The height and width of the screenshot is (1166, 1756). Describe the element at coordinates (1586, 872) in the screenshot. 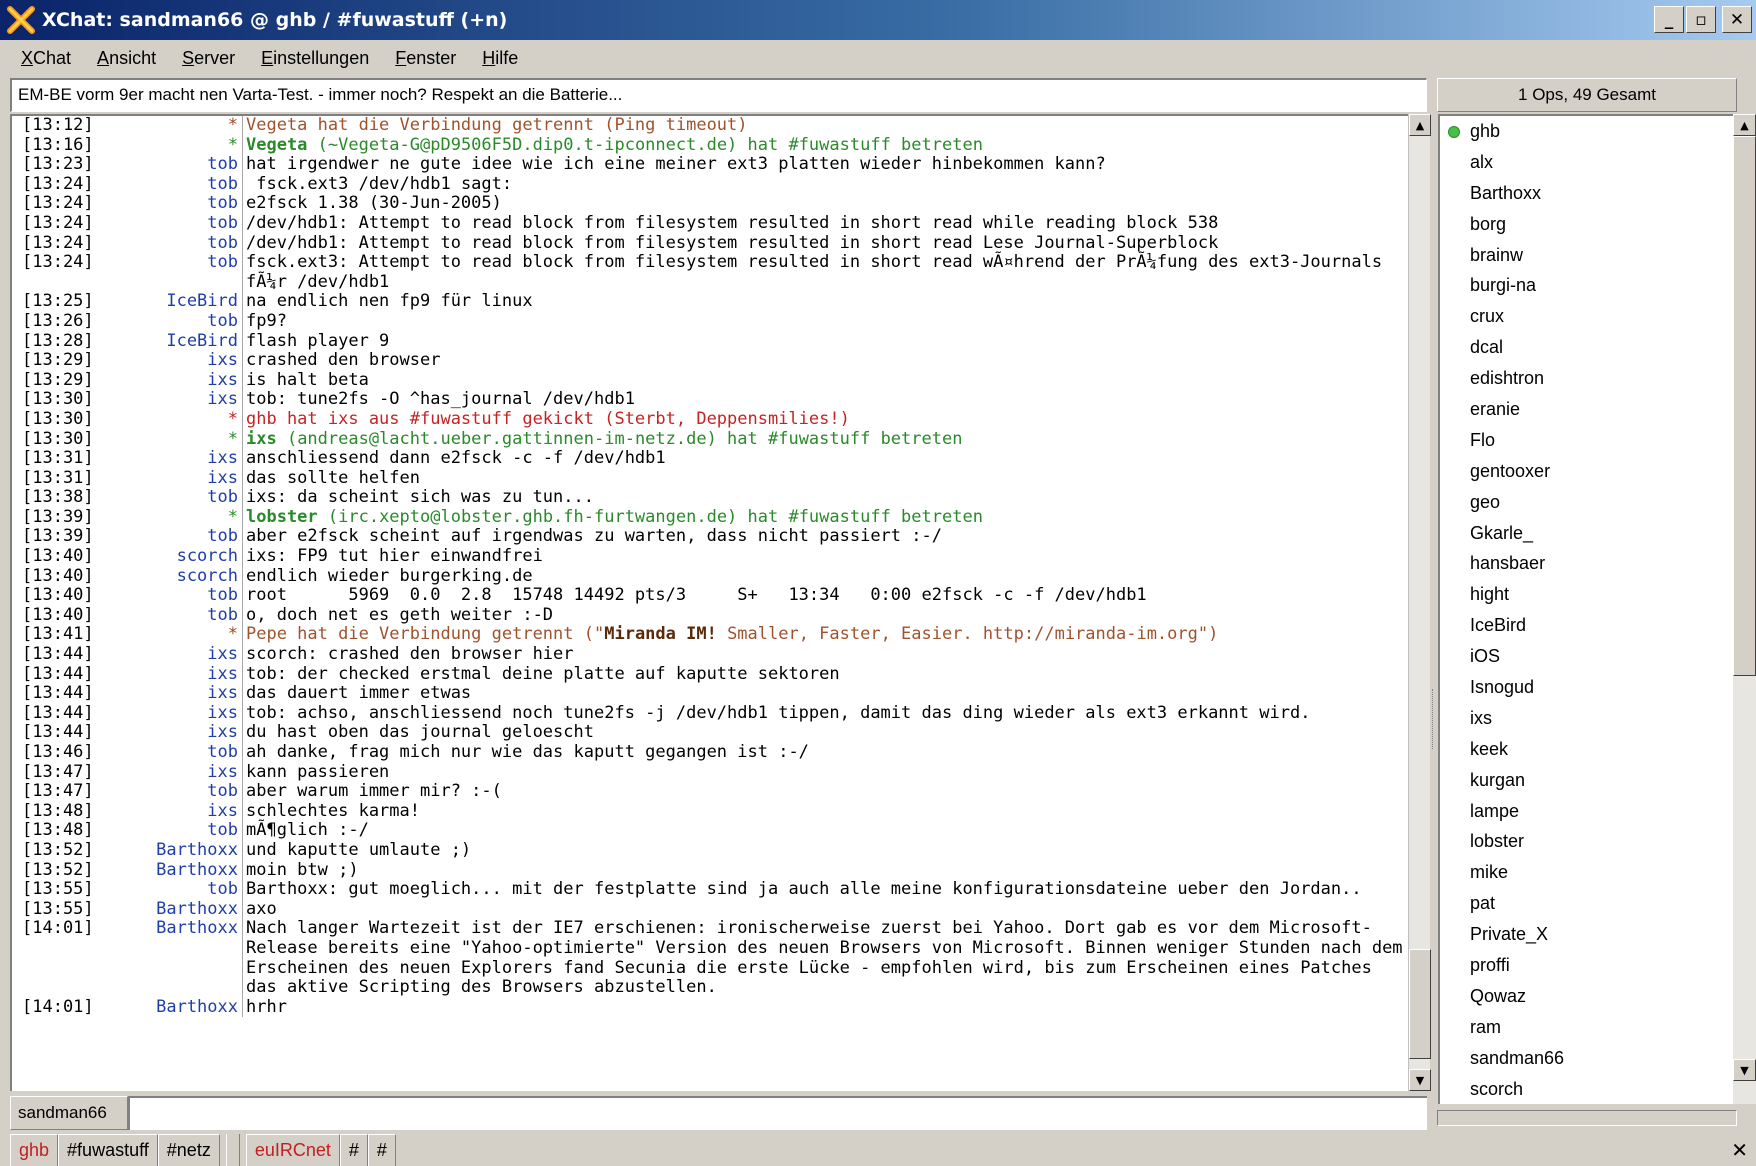

I see `user-list-item: mike` at that location.